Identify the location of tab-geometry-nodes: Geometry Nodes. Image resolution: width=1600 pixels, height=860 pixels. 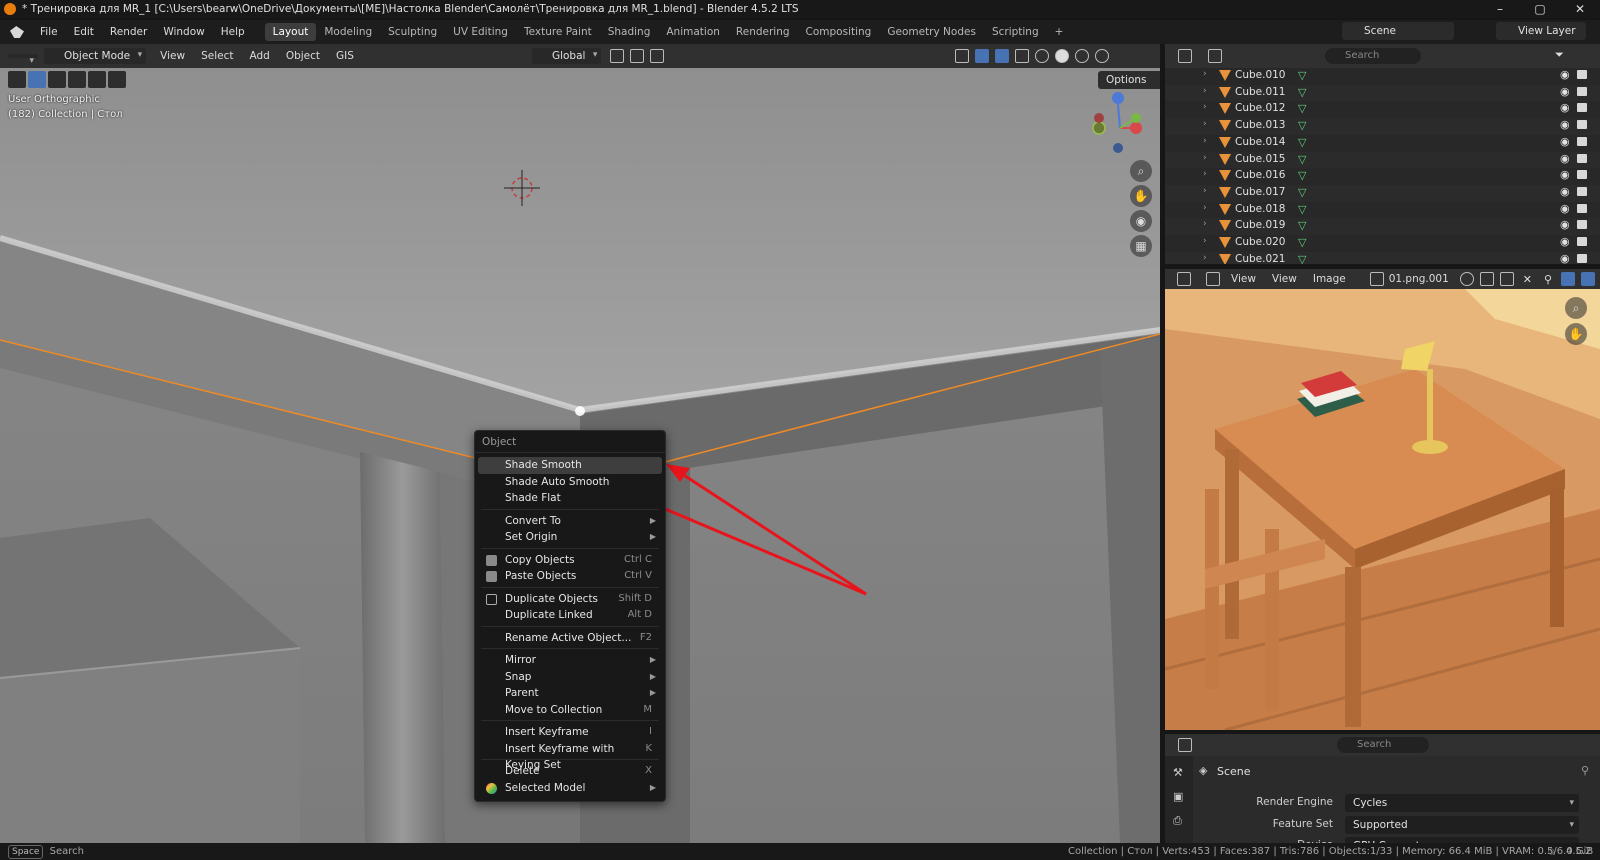
(931, 32).